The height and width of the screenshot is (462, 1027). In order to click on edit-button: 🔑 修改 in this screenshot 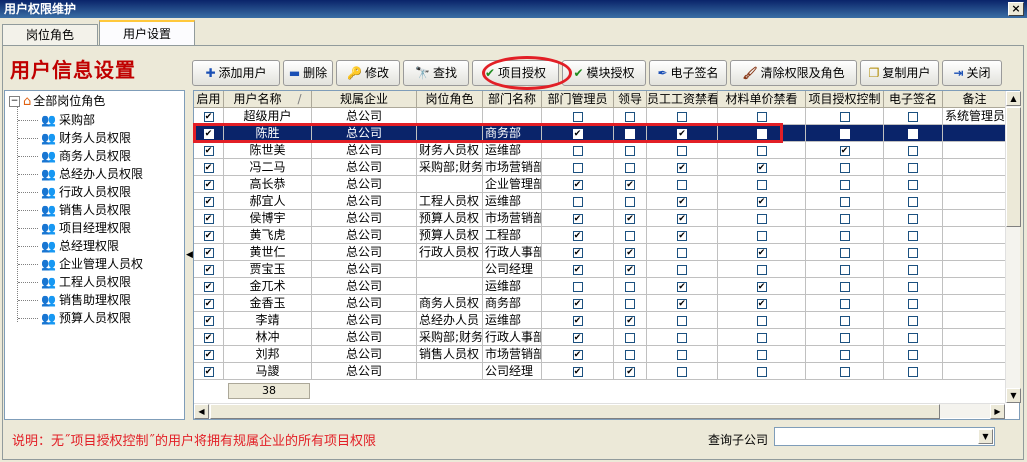, I will do `click(368, 73)`.